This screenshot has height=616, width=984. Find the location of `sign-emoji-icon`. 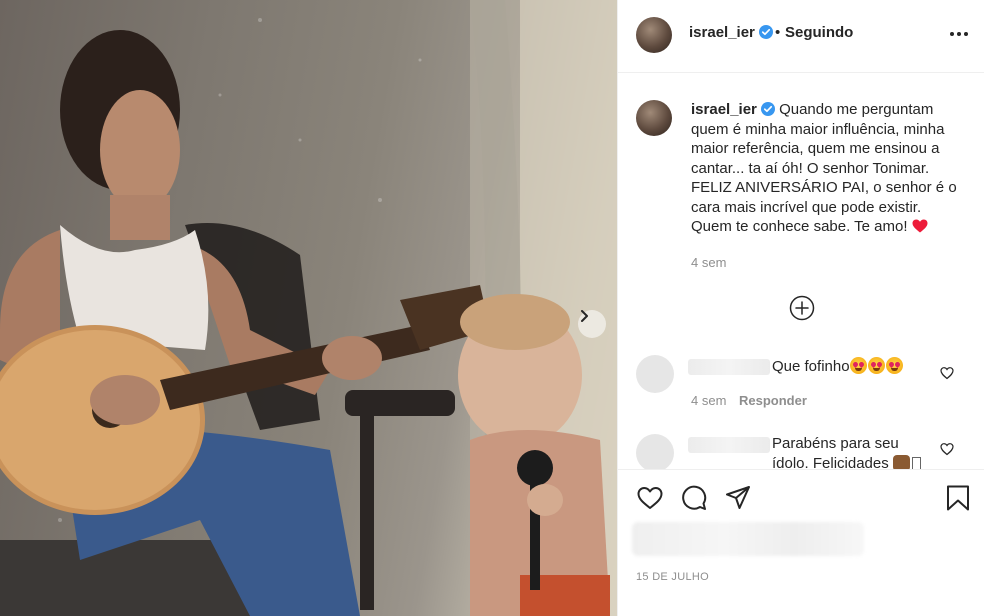

sign-emoji-icon is located at coordinates (901, 462).